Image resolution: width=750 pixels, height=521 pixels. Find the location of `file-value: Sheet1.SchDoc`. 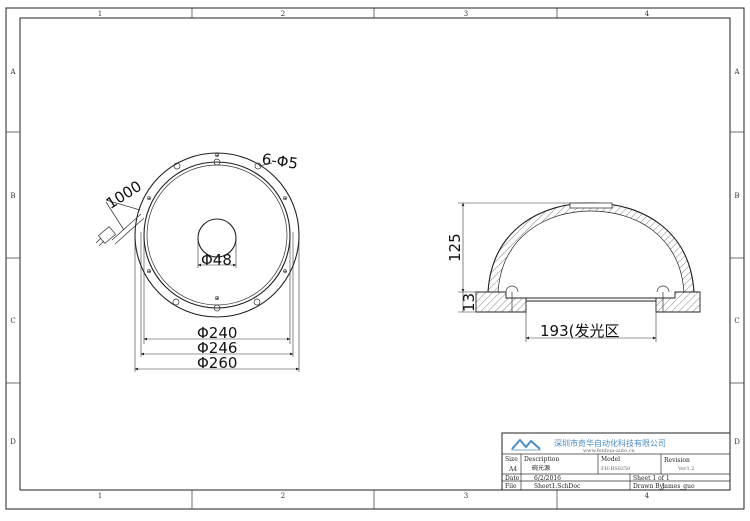

file-value: Sheet1.SchDoc is located at coordinates (557, 486).